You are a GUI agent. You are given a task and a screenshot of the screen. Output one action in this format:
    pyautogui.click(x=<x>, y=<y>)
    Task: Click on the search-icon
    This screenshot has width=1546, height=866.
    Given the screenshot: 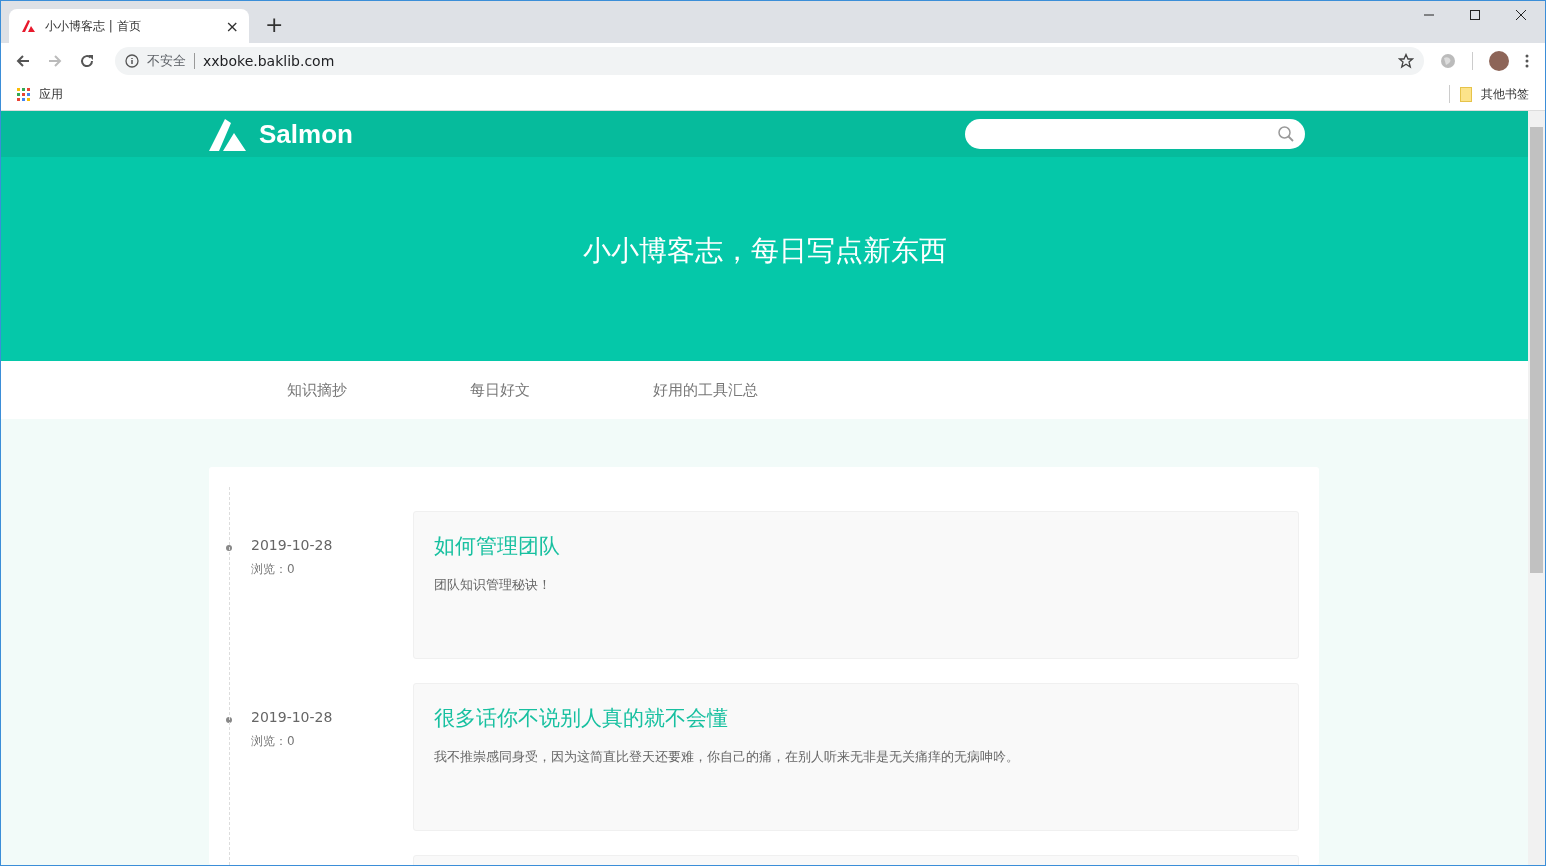 What is the action you would take?
    pyautogui.click(x=1286, y=134)
    